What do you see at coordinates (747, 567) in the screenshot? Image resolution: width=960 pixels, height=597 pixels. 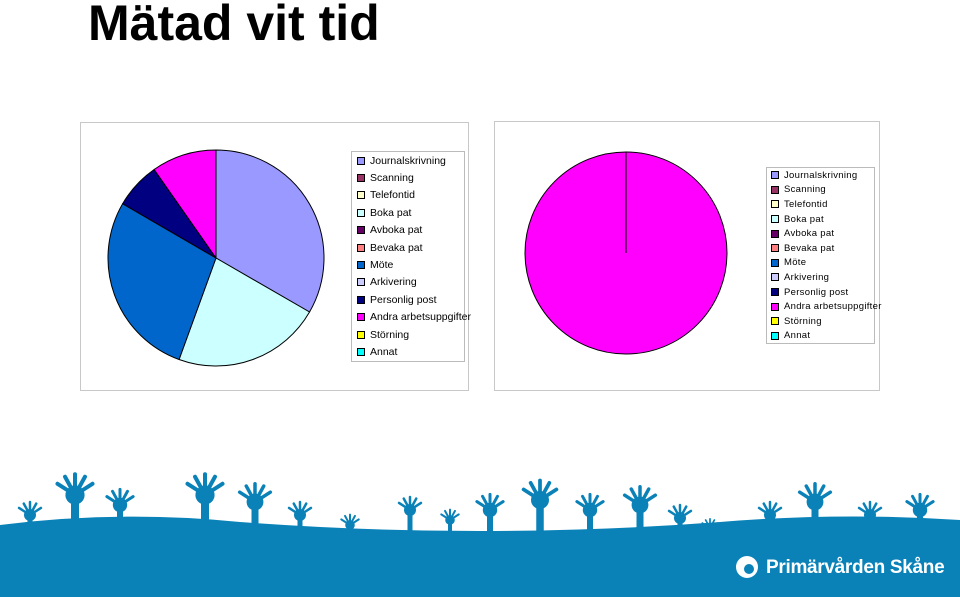 I see `logo-icon` at bounding box center [747, 567].